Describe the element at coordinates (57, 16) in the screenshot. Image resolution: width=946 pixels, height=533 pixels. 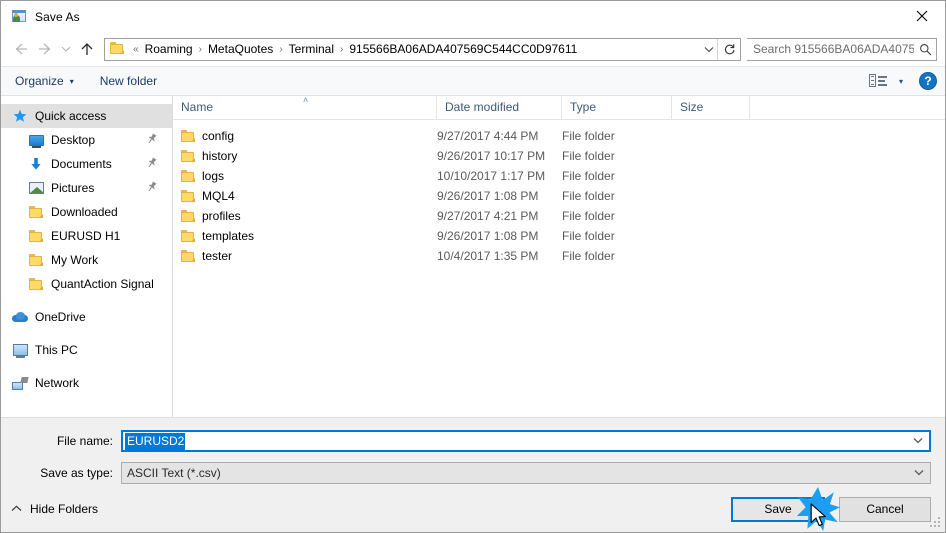
I see `window-title: Save As` at that location.